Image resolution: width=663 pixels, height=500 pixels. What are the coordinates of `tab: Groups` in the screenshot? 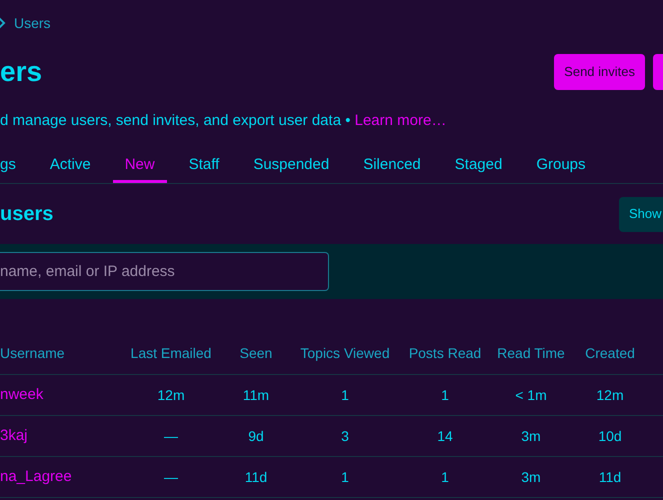 It's located at (561, 168).